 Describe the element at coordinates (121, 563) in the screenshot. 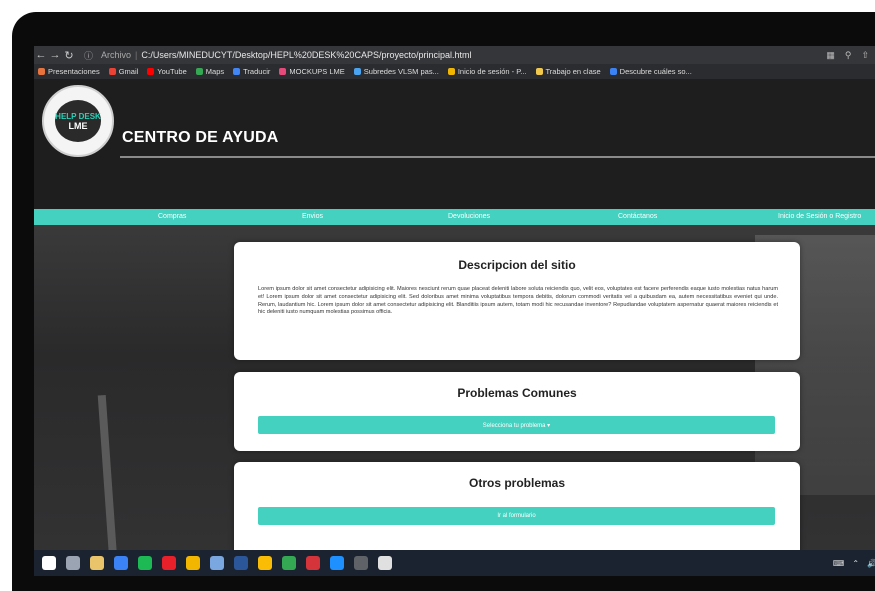

I see `mail-icon` at that location.